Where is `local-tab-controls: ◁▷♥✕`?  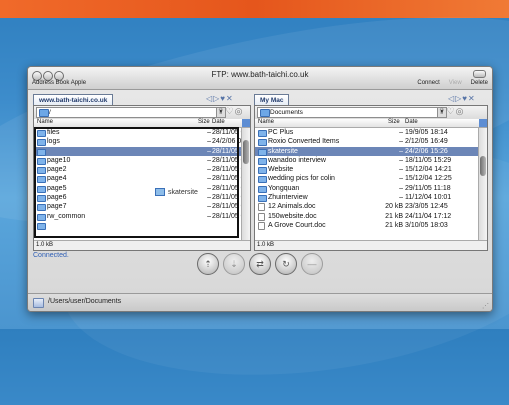
local-tab-controls: ◁▷♥✕ is located at coordinates (462, 98).